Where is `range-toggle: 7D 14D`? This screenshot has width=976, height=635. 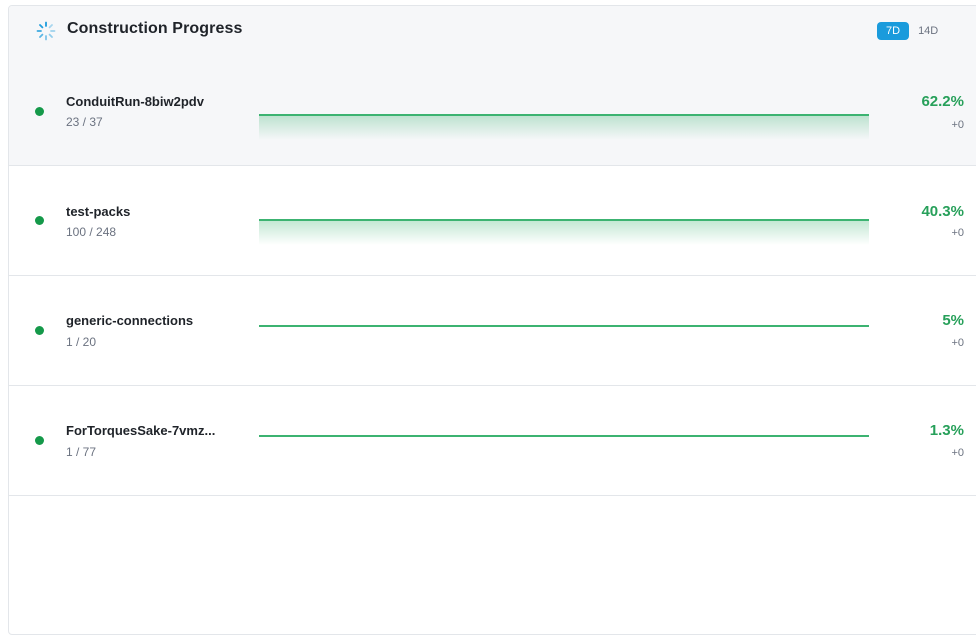
range-toggle: 7D 14D is located at coordinates (912, 31).